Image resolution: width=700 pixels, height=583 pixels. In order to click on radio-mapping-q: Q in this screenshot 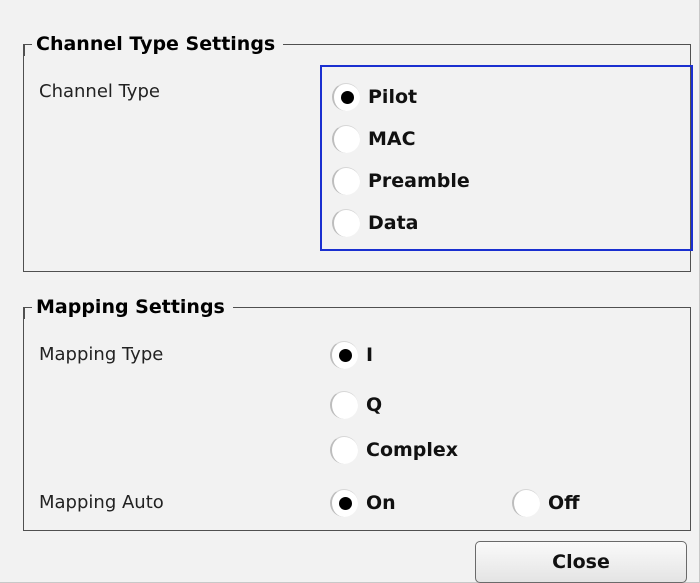, I will do `click(356, 405)`.